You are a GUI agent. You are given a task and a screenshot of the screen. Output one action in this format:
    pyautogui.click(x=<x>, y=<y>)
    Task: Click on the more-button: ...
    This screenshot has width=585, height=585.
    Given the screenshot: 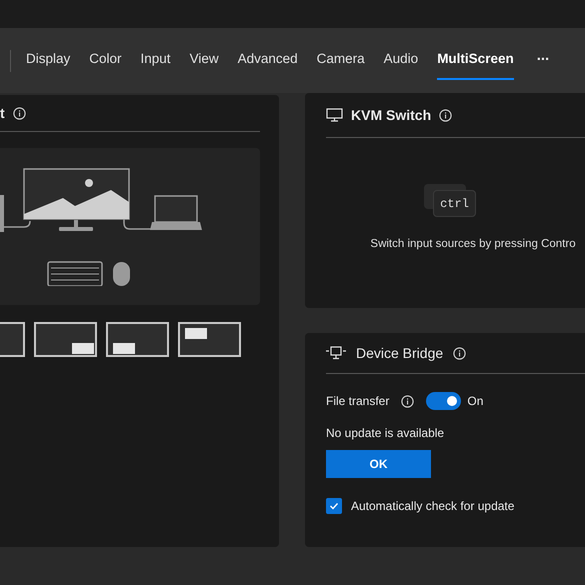 What is the action you would take?
    pyautogui.click(x=543, y=60)
    